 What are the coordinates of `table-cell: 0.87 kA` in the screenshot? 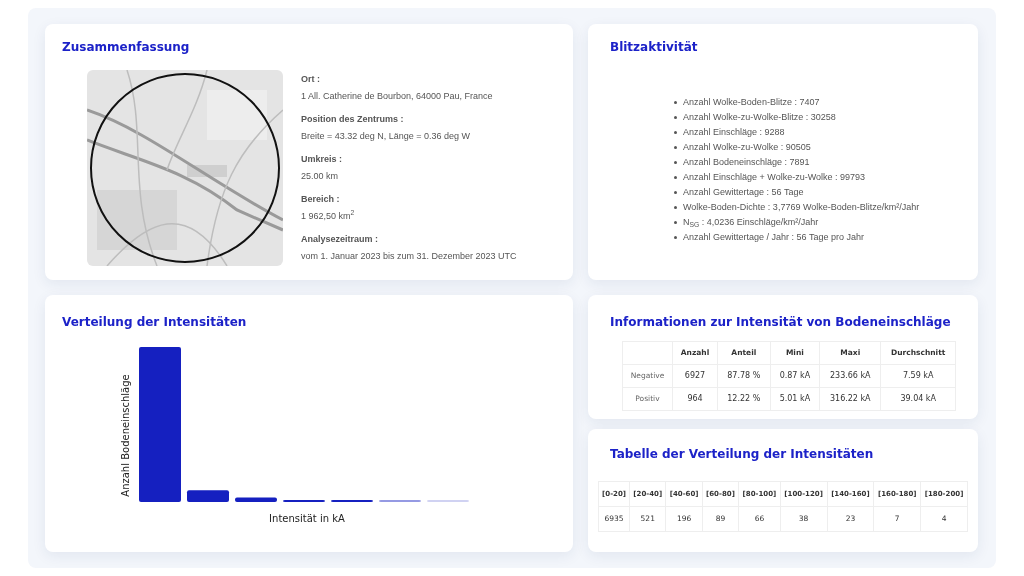 It's located at (795, 376).